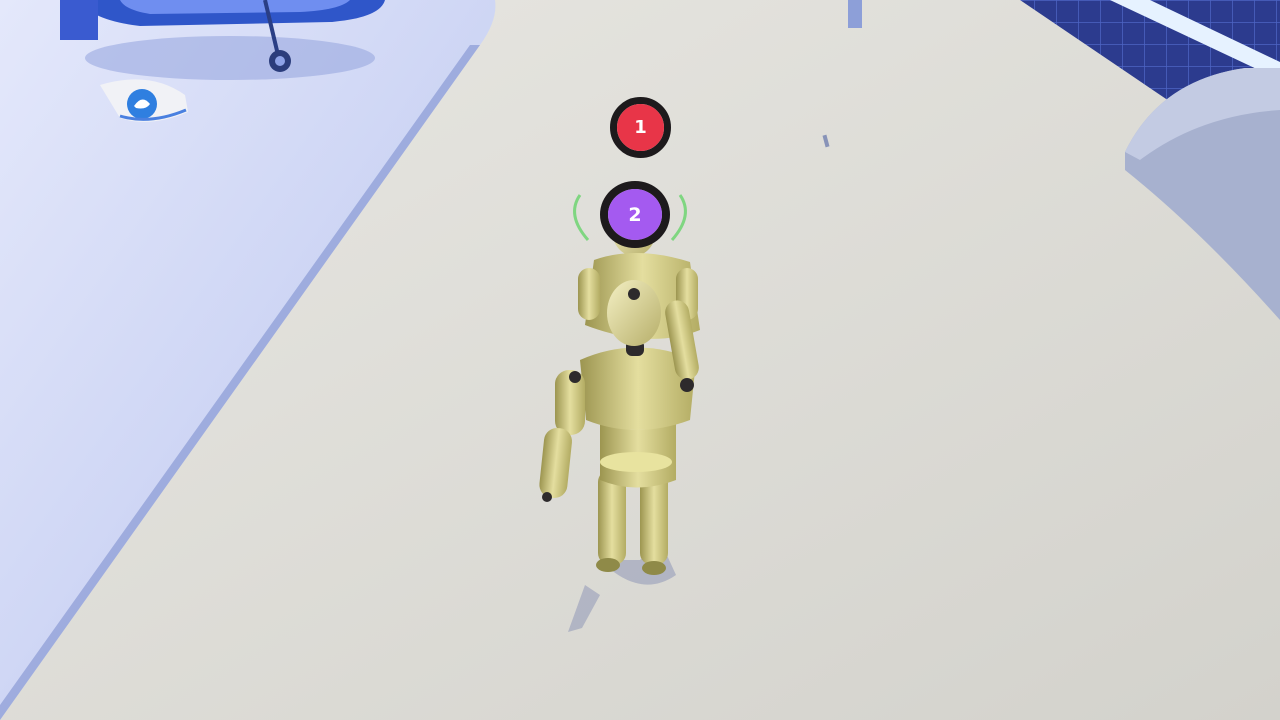  I want to click on player-marker-1: 1, so click(640, 127).